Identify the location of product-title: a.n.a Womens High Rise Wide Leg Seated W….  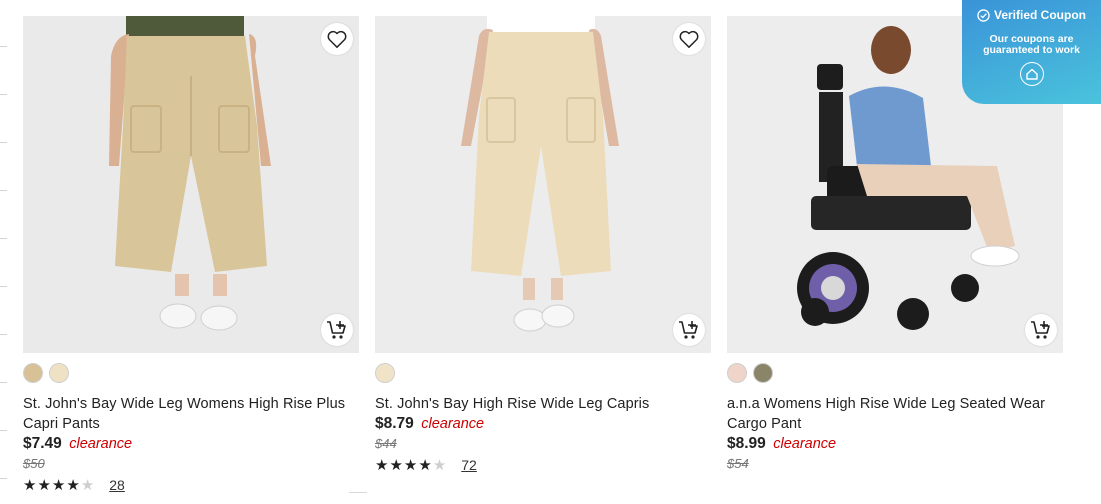
(895, 414).